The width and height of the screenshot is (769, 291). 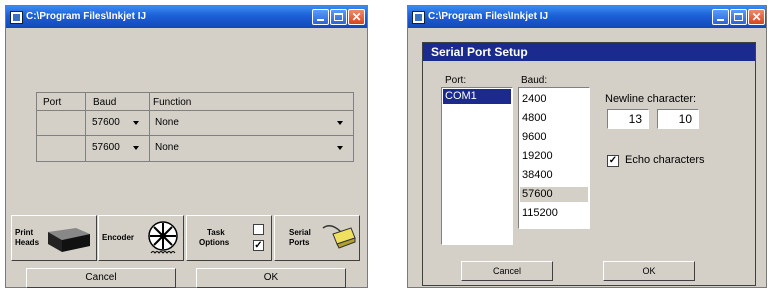 What do you see at coordinates (317, 238) in the screenshot?
I see `serial-ports-button: Serial Ports` at bounding box center [317, 238].